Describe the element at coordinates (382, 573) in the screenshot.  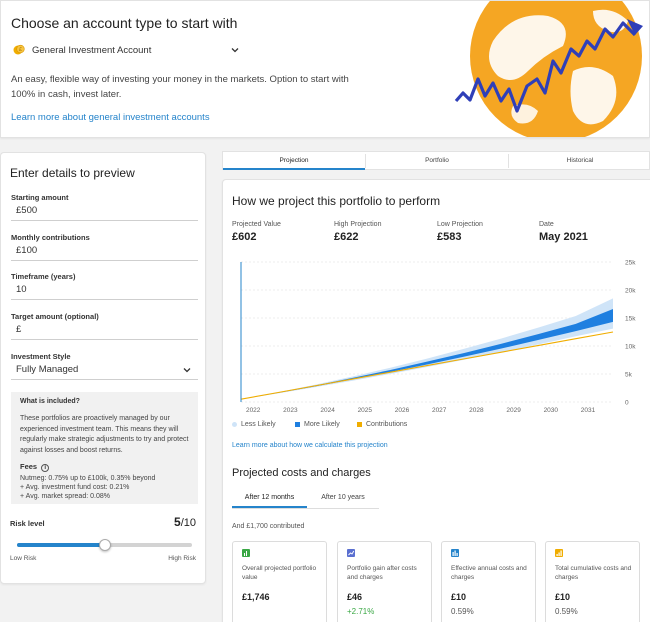
I see `cost-card-title: Portfolio gain after costs and charges` at that location.